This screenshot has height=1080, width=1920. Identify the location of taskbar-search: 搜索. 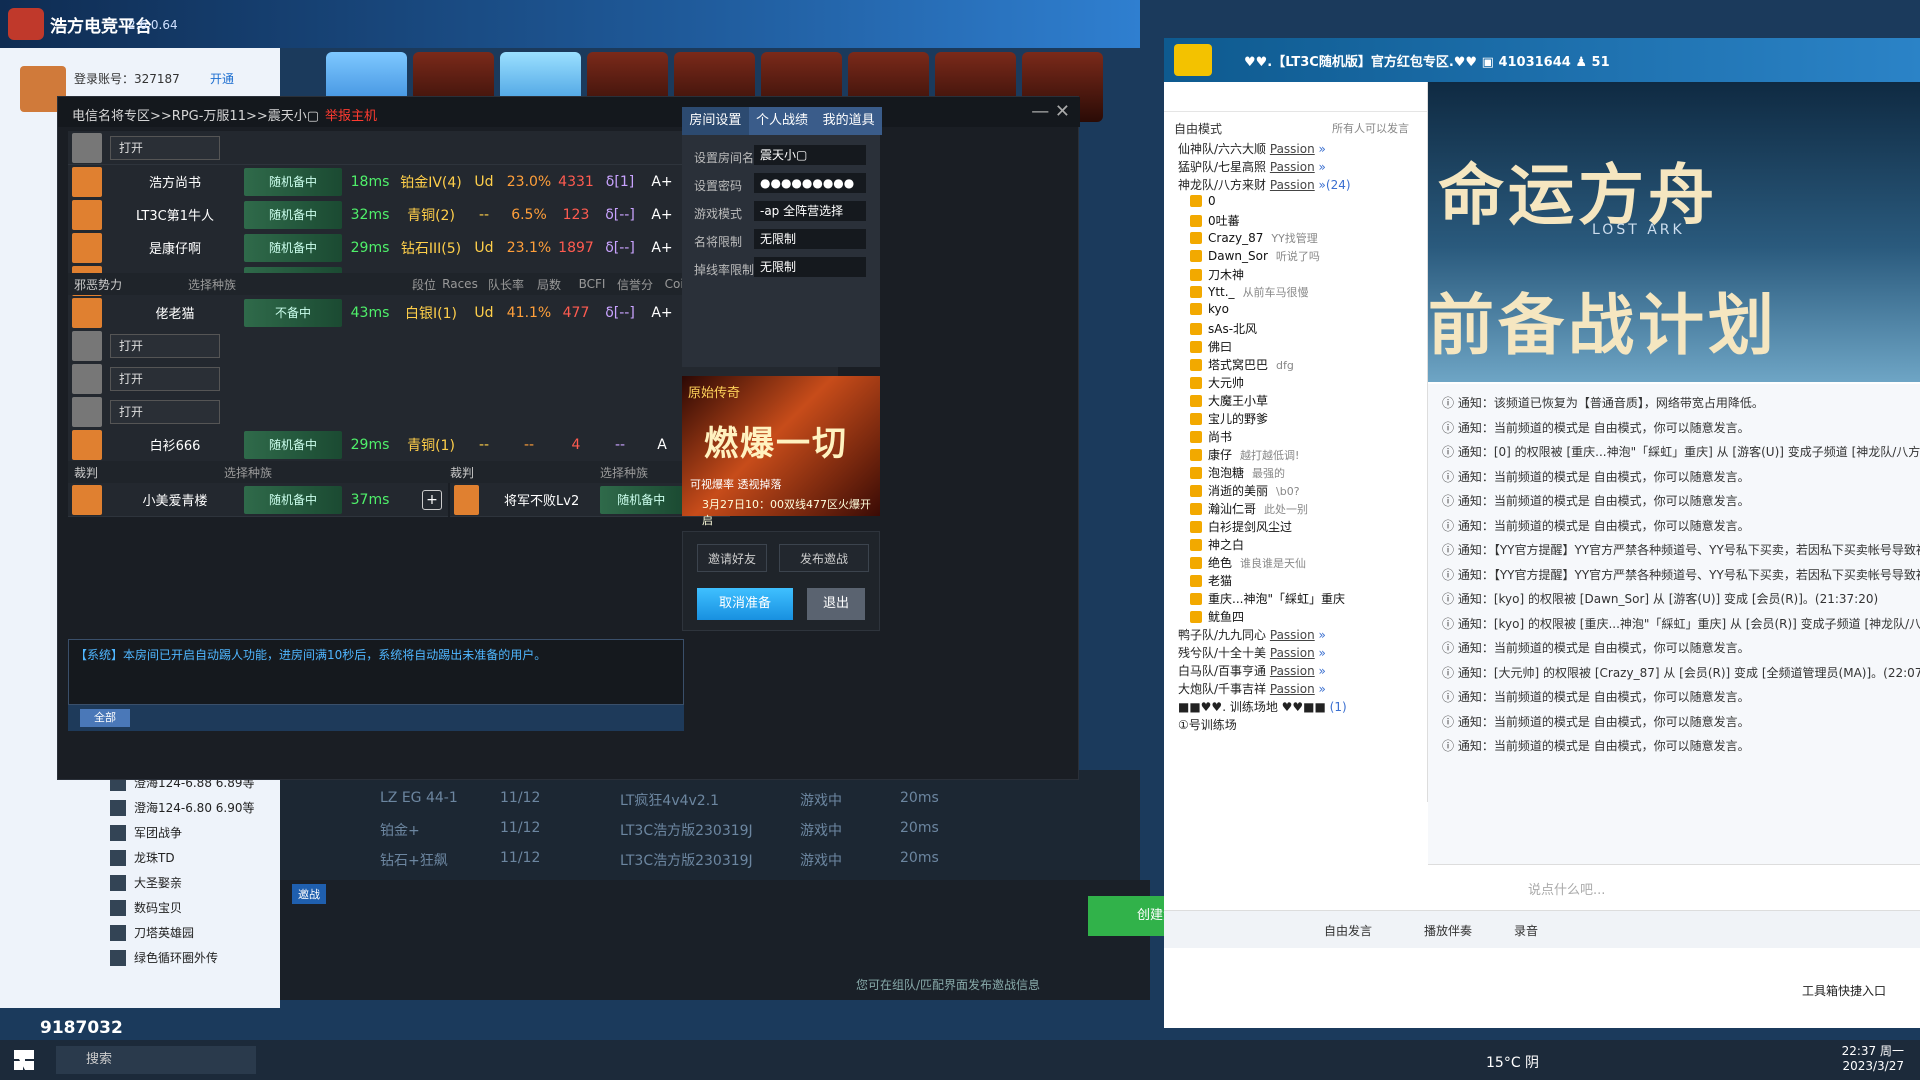
(156, 1060).